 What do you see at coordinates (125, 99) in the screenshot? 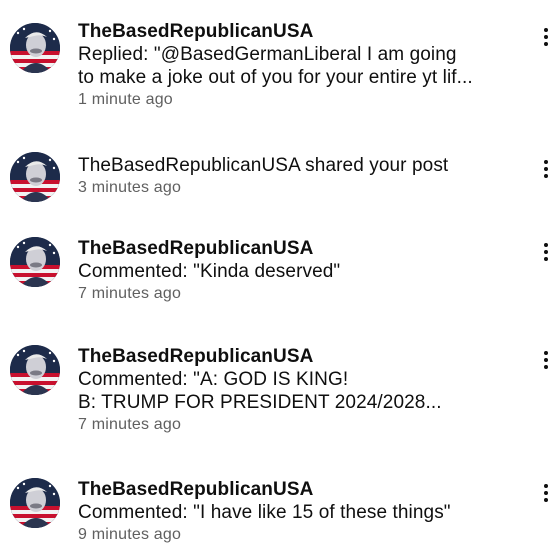
I see `notification-timestamp: 1 minute ago` at bounding box center [125, 99].